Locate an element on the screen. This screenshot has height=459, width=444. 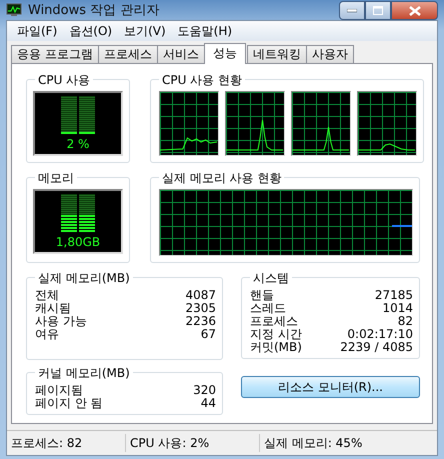
tab: 프로세스 is located at coordinates (128, 54).